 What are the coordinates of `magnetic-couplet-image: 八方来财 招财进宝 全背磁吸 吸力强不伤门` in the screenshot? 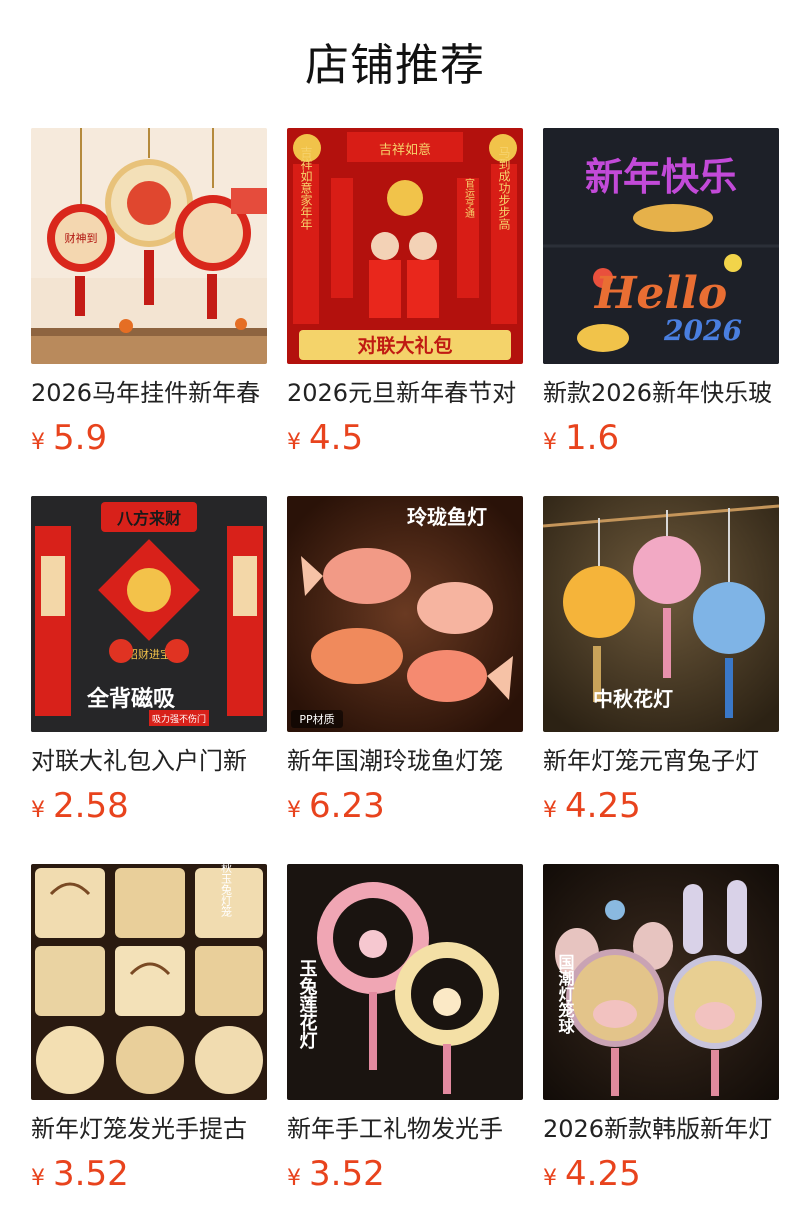 It's located at (149, 614).